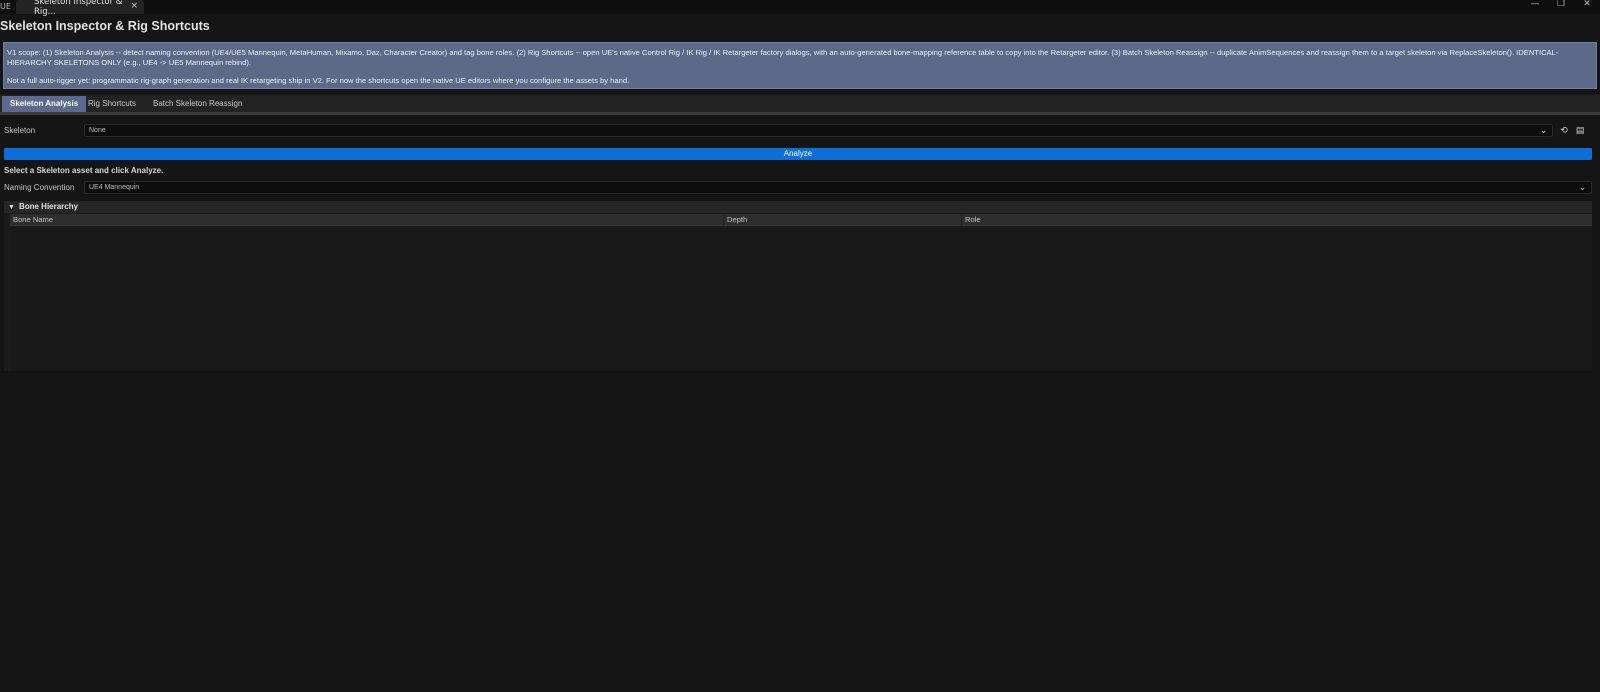  What do you see at coordinates (44, 104) in the screenshot?
I see `tab-skeleton-analysis: Skeleton Analysis` at bounding box center [44, 104].